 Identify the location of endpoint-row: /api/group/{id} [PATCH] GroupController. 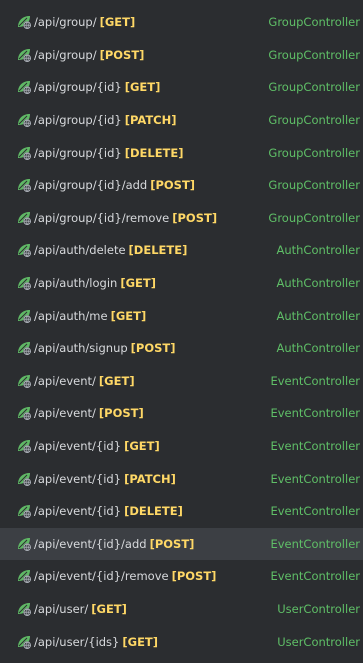
(181, 120).